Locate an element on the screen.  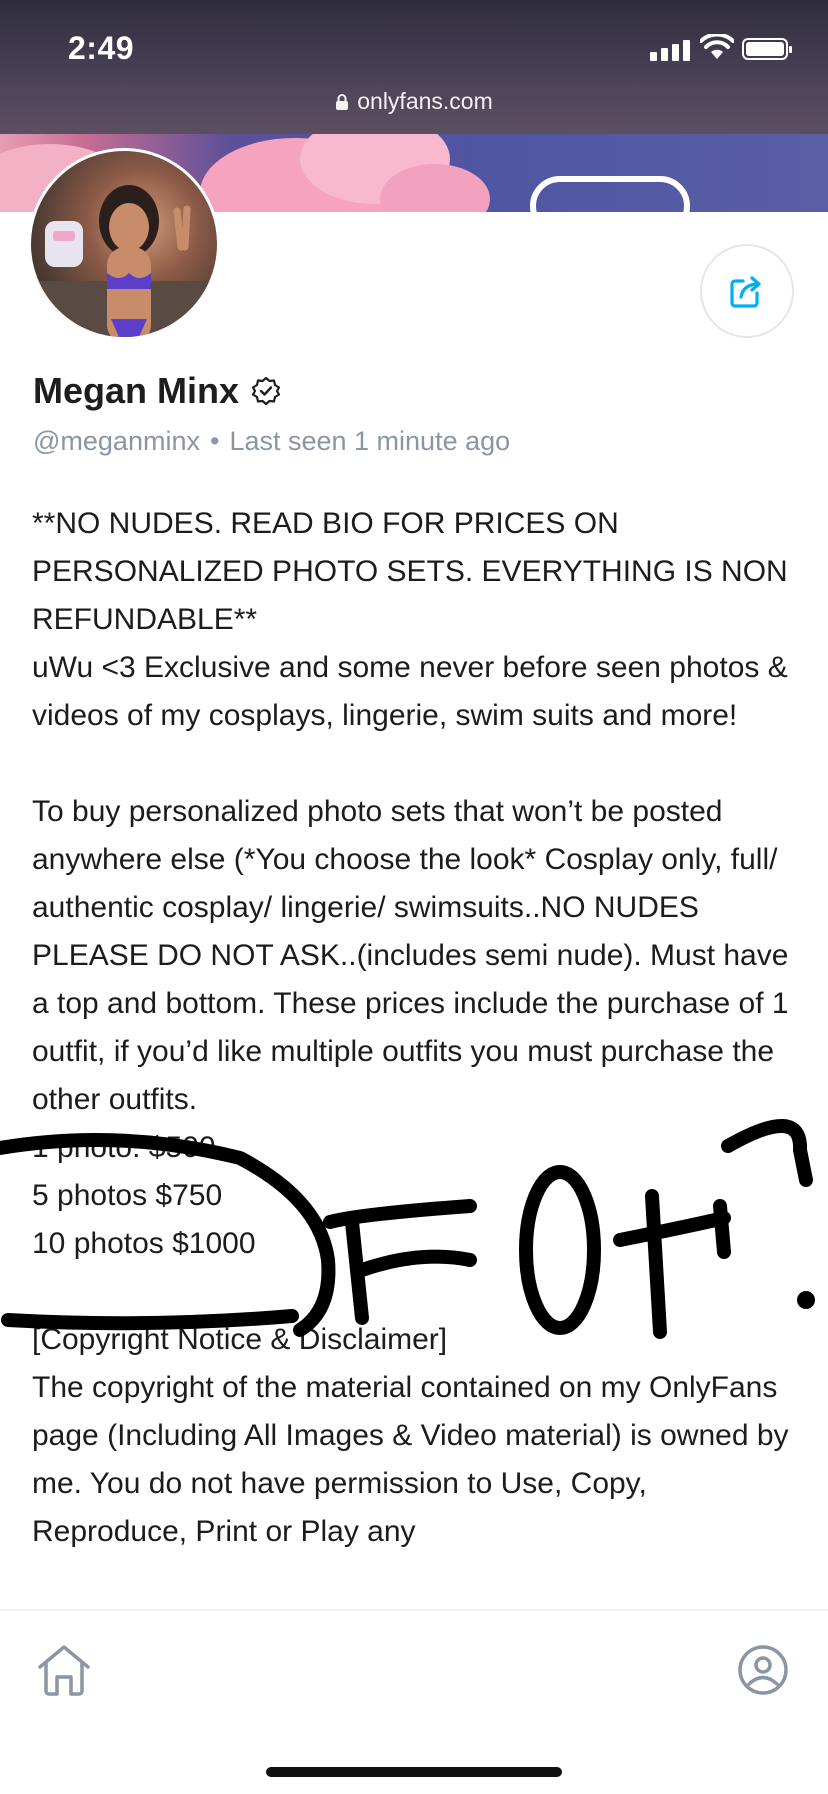
status-time: 2:49 is located at coordinates (101, 48).